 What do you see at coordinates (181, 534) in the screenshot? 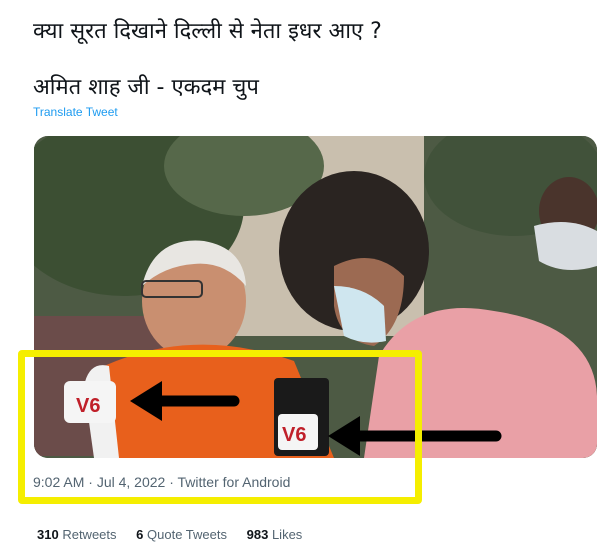
I see `quote-tweets-stat: 6 Quote Tweets` at bounding box center [181, 534].